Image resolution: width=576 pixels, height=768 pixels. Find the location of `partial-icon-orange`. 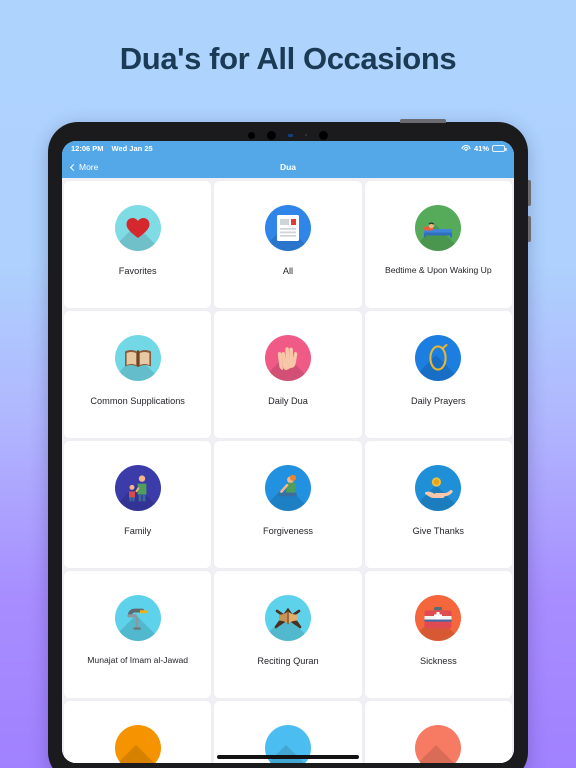

partial-icon-orange is located at coordinates (137, 744).